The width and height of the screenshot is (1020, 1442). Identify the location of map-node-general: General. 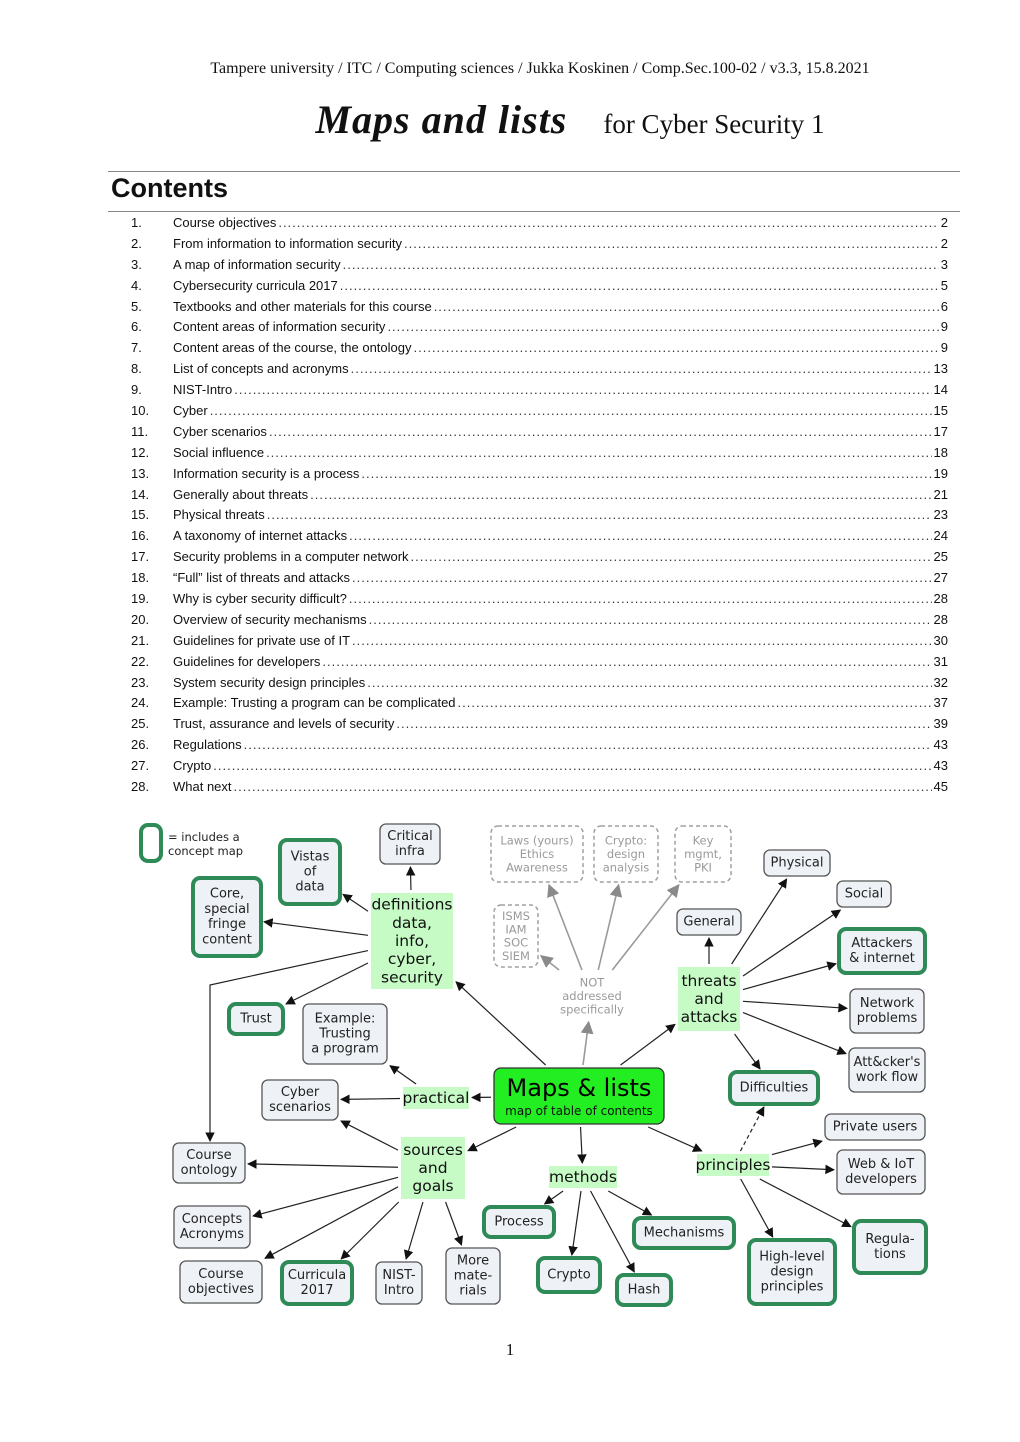
(709, 922).